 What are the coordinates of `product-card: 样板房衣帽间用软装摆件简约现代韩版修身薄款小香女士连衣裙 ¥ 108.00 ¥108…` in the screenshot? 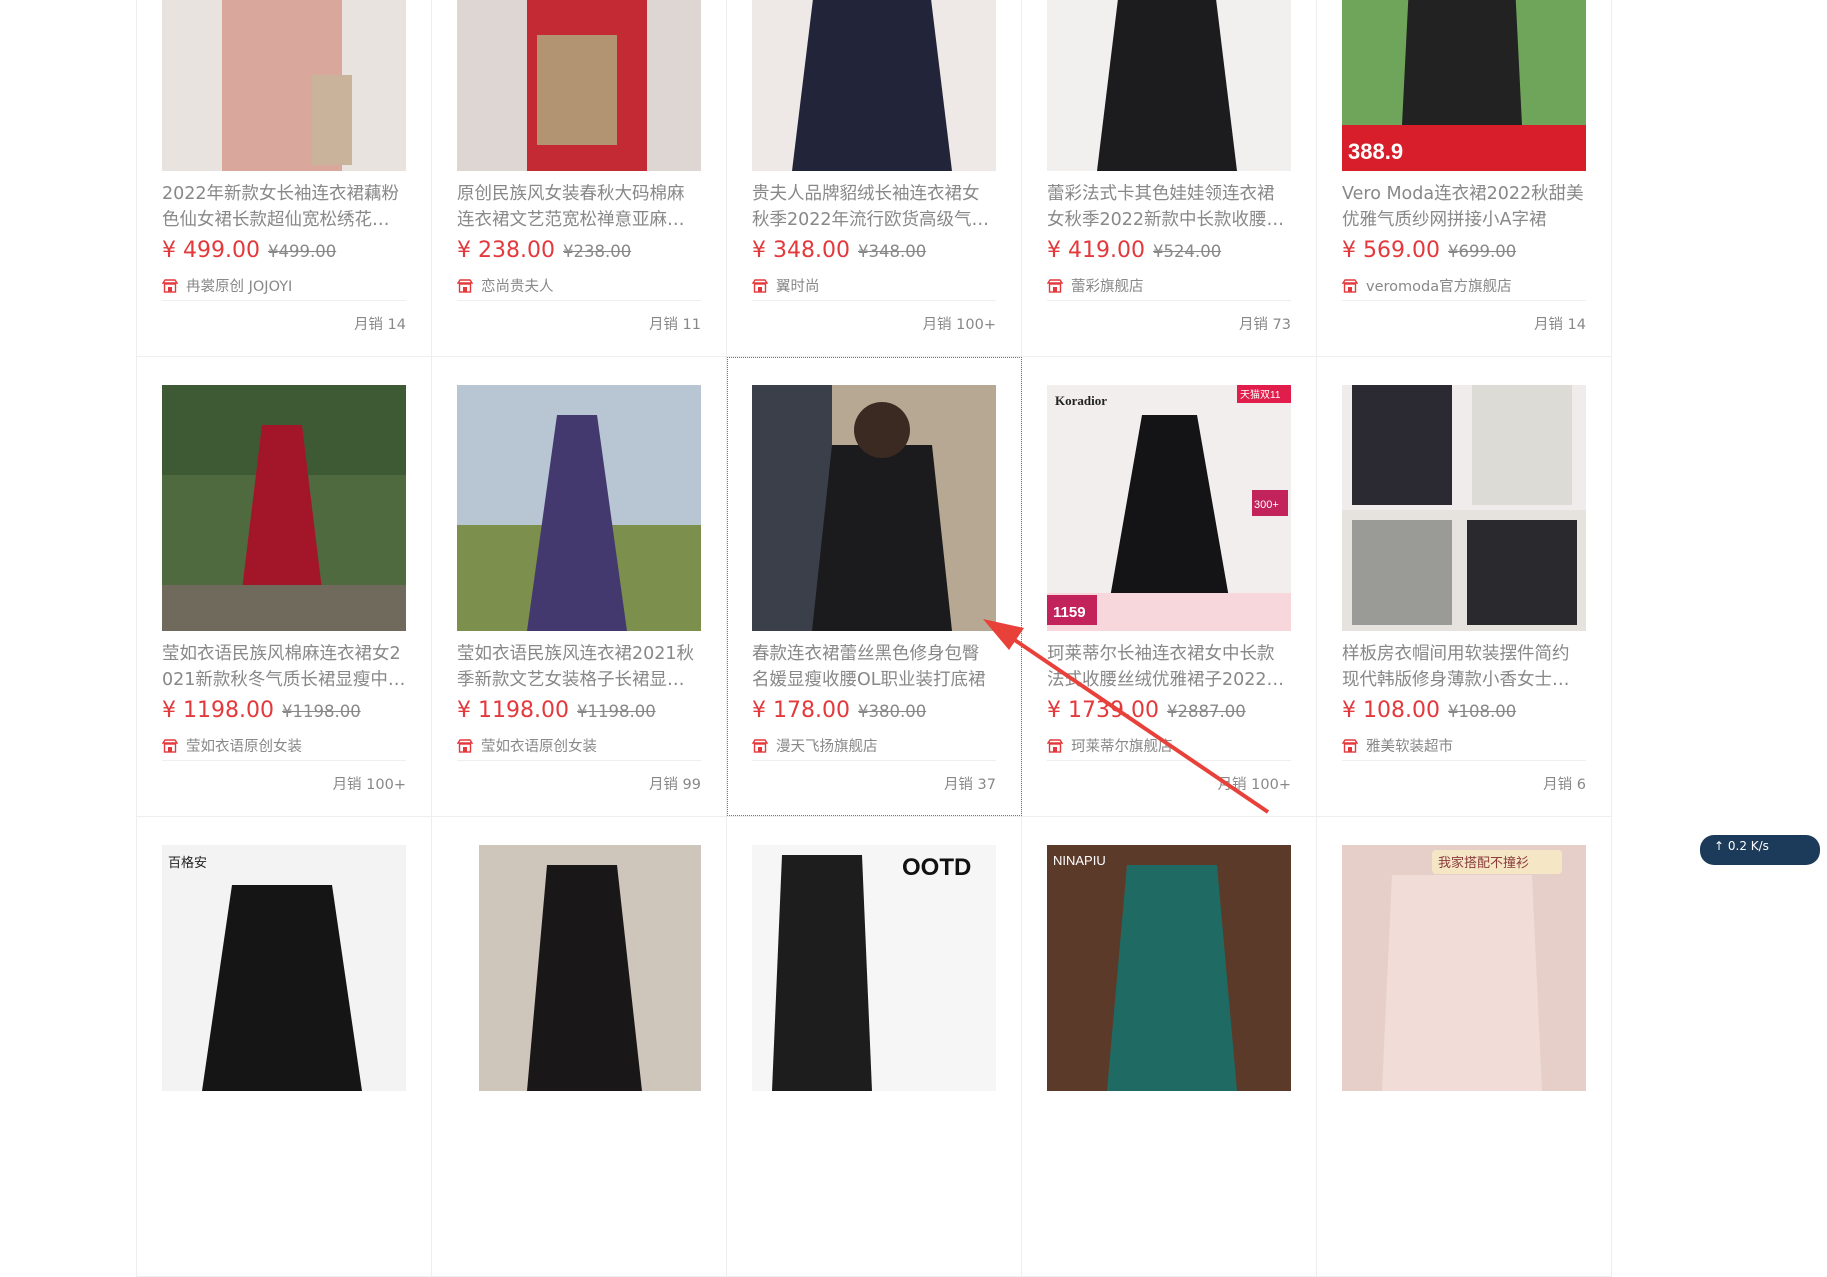 It's located at (1464, 586).